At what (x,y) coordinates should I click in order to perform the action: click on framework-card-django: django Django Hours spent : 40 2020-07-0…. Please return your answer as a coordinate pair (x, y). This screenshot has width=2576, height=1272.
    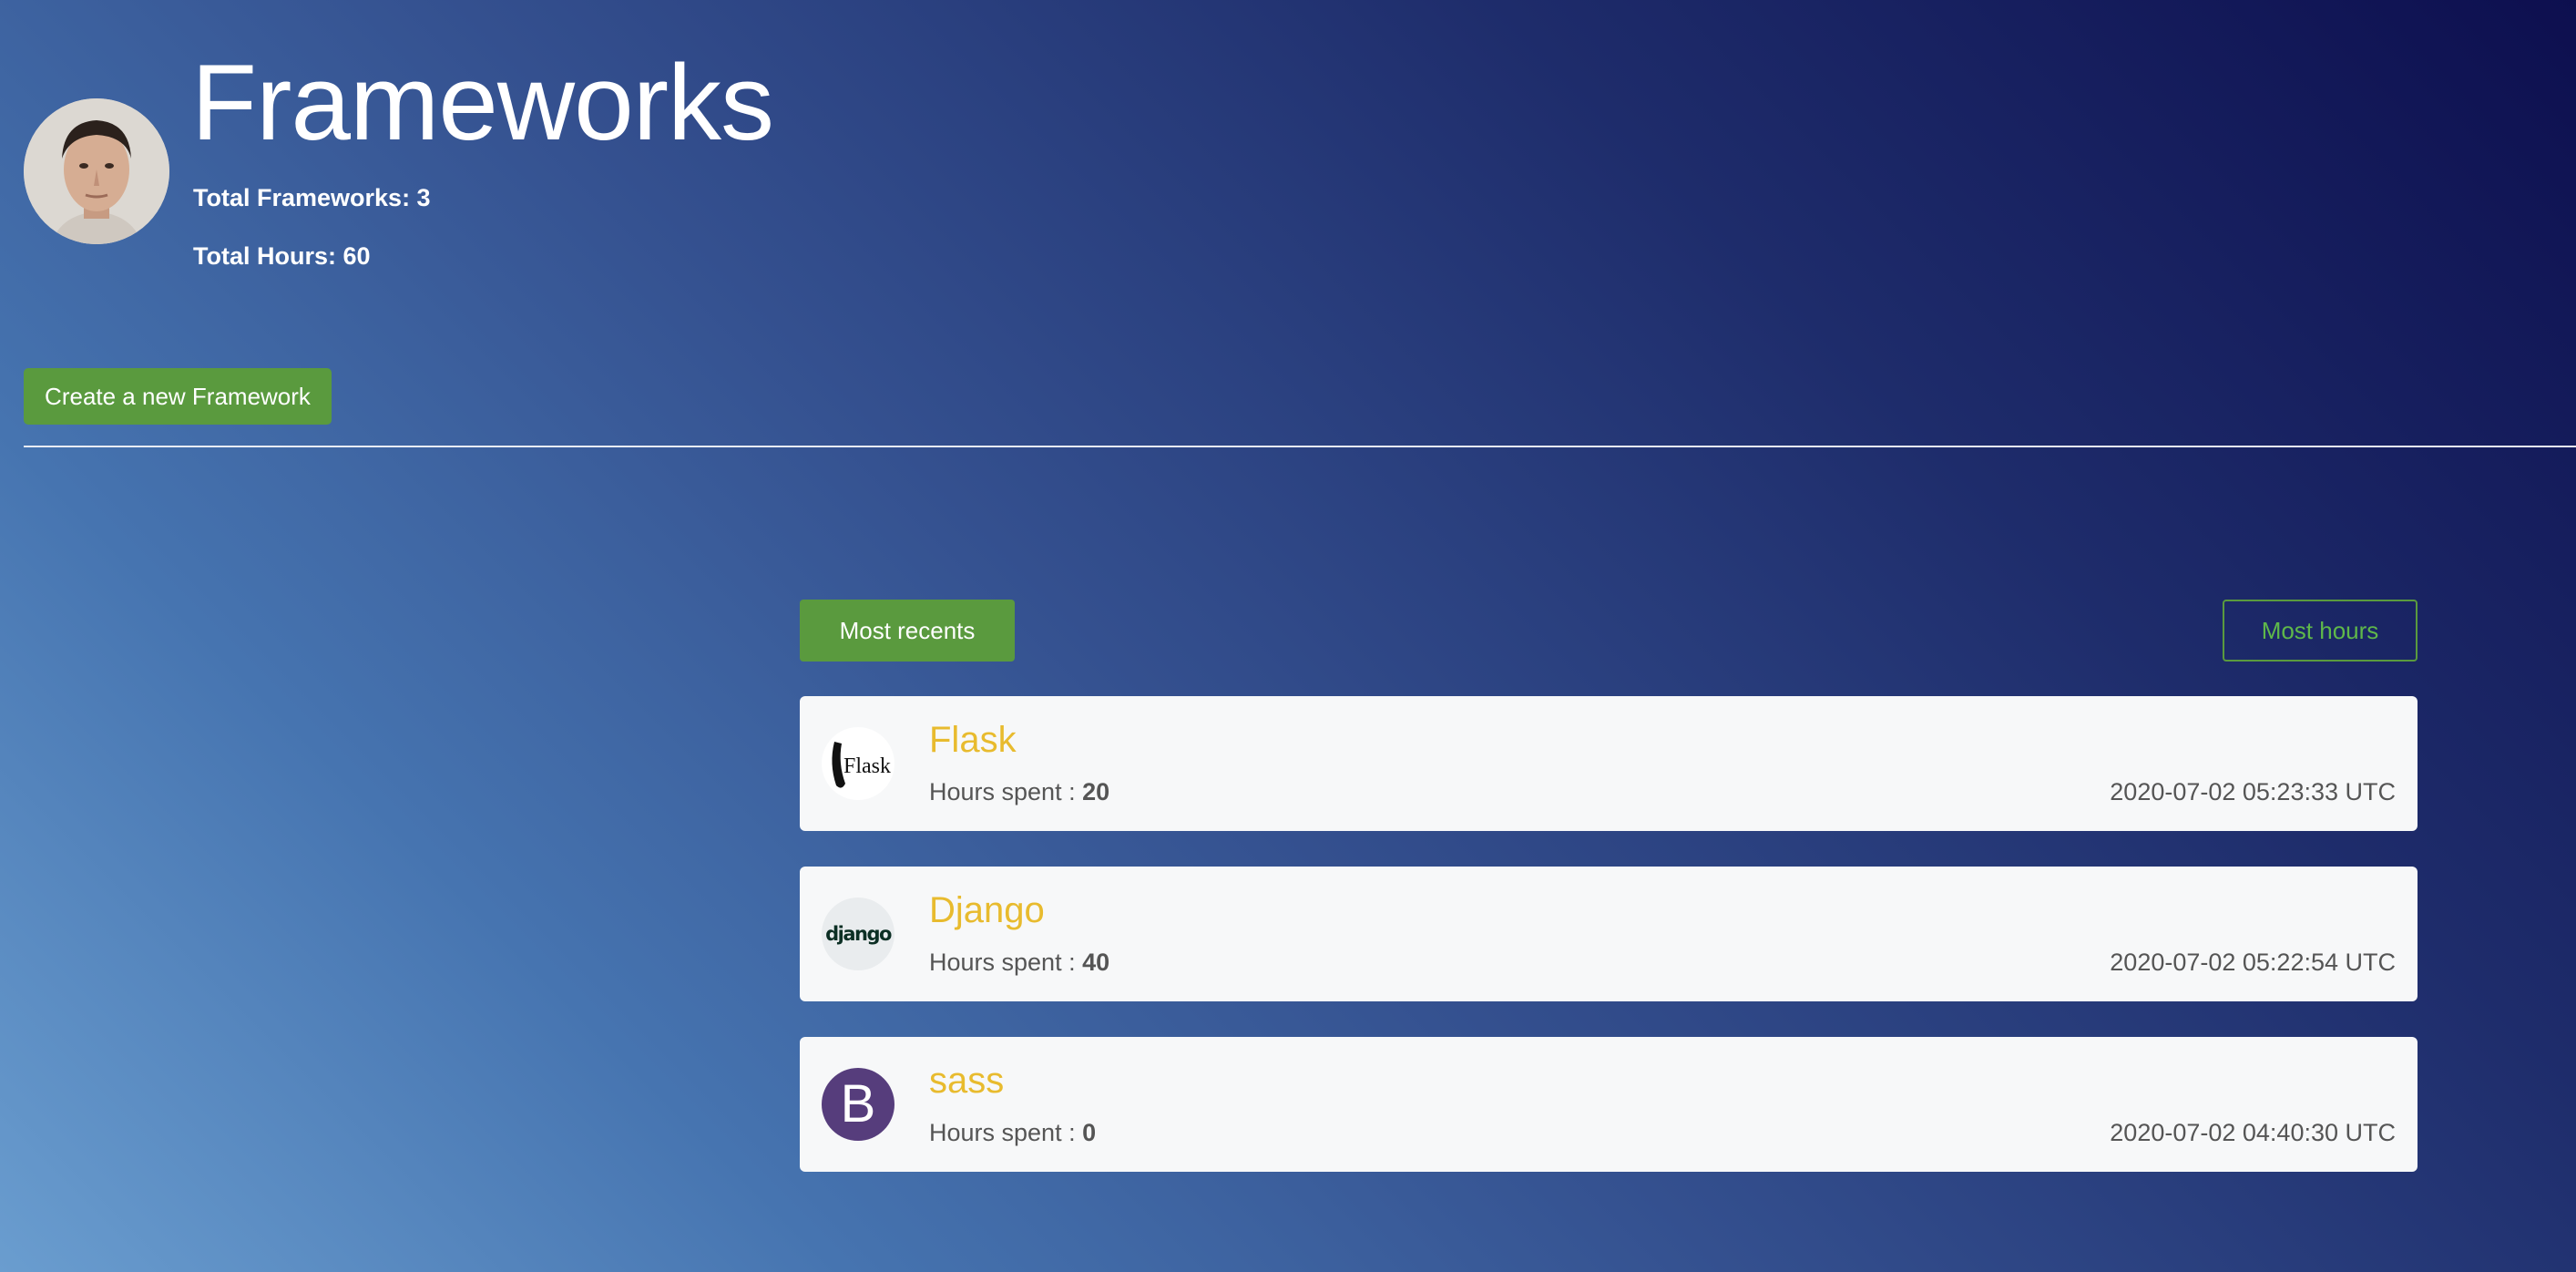
    Looking at the image, I should click on (1609, 934).